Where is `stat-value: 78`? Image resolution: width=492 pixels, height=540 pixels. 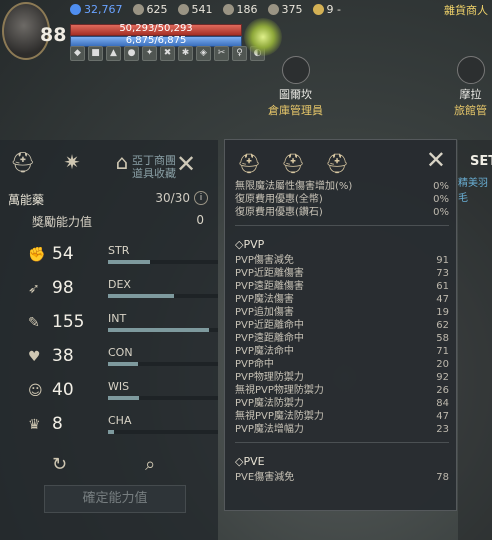
stat-value: 78 is located at coordinates (442, 477).